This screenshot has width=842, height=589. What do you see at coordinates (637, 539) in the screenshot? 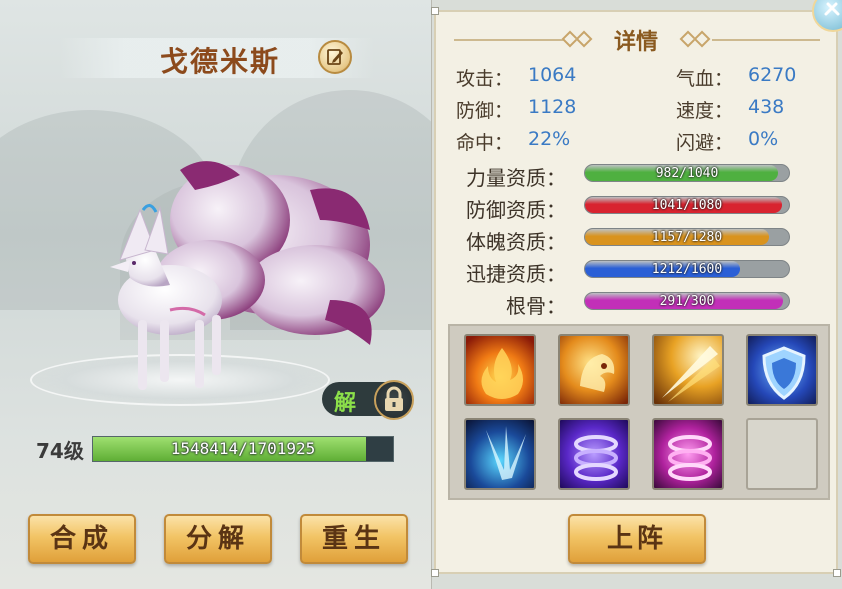
I see `deploy-button: 上阵` at bounding box center [637, 539].